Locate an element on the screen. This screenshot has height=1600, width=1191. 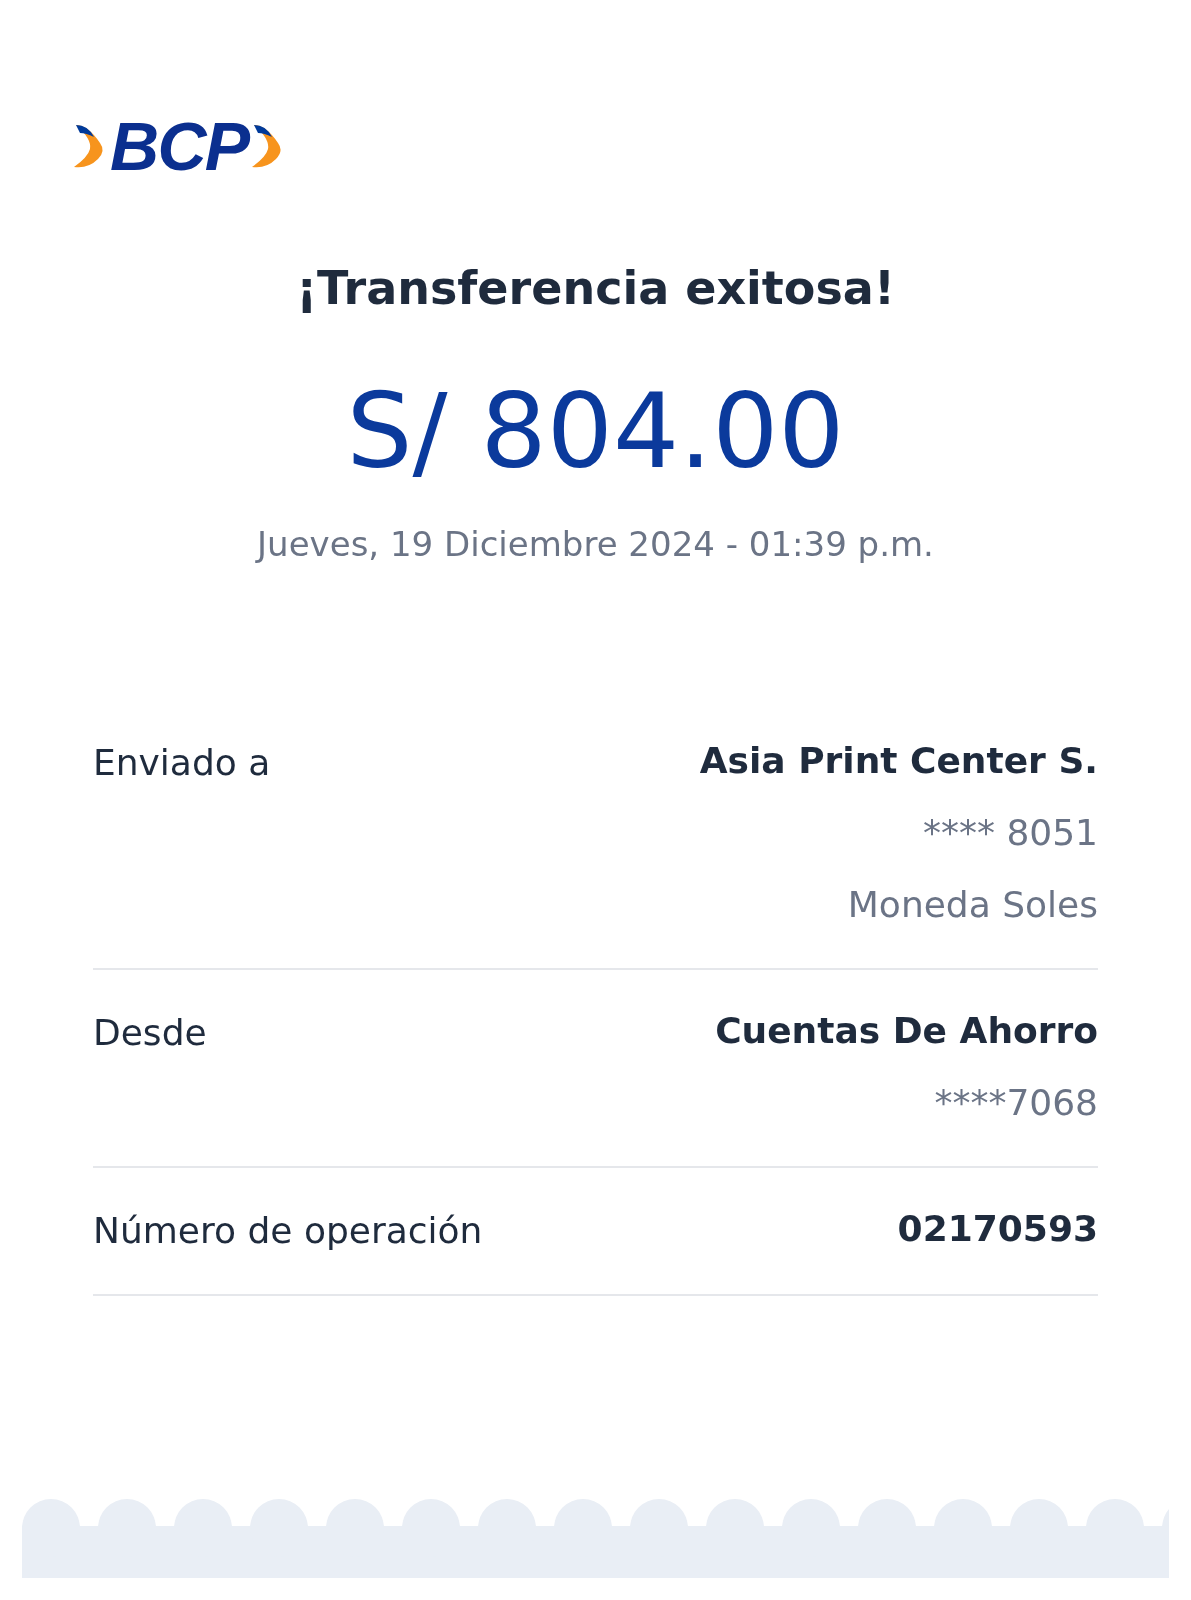
amount: S/ 804.00 is located at coordinates (595, 431).